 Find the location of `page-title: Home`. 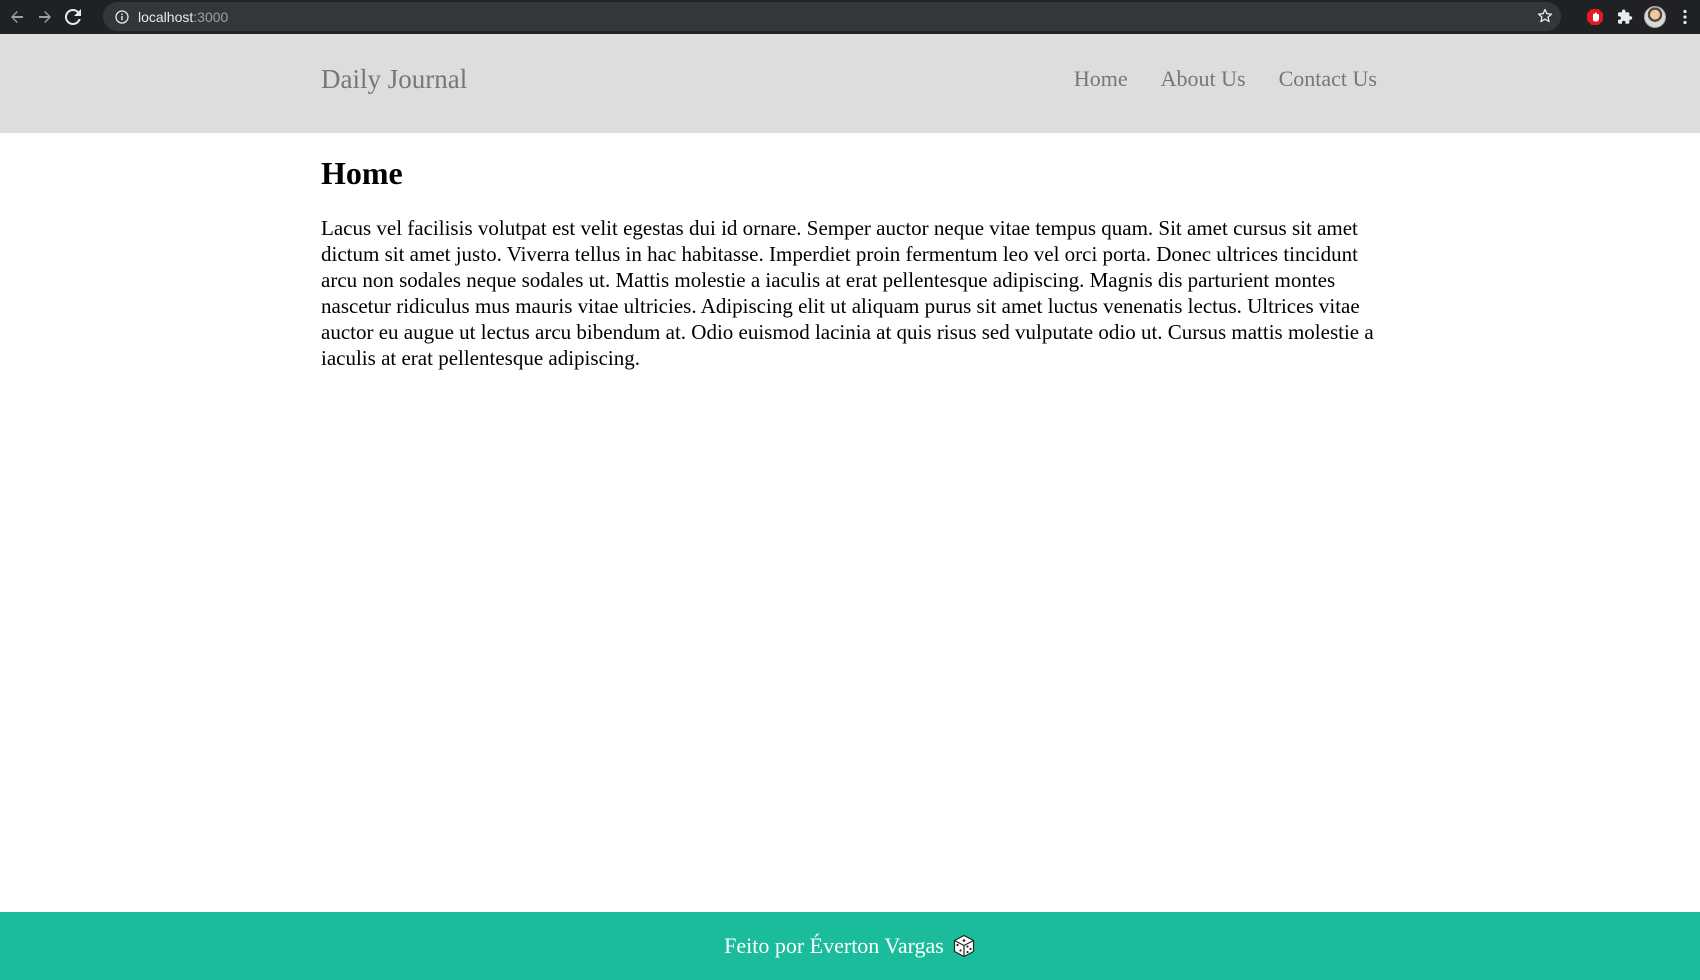

page-title: Home is located at coordinates (362, 173).